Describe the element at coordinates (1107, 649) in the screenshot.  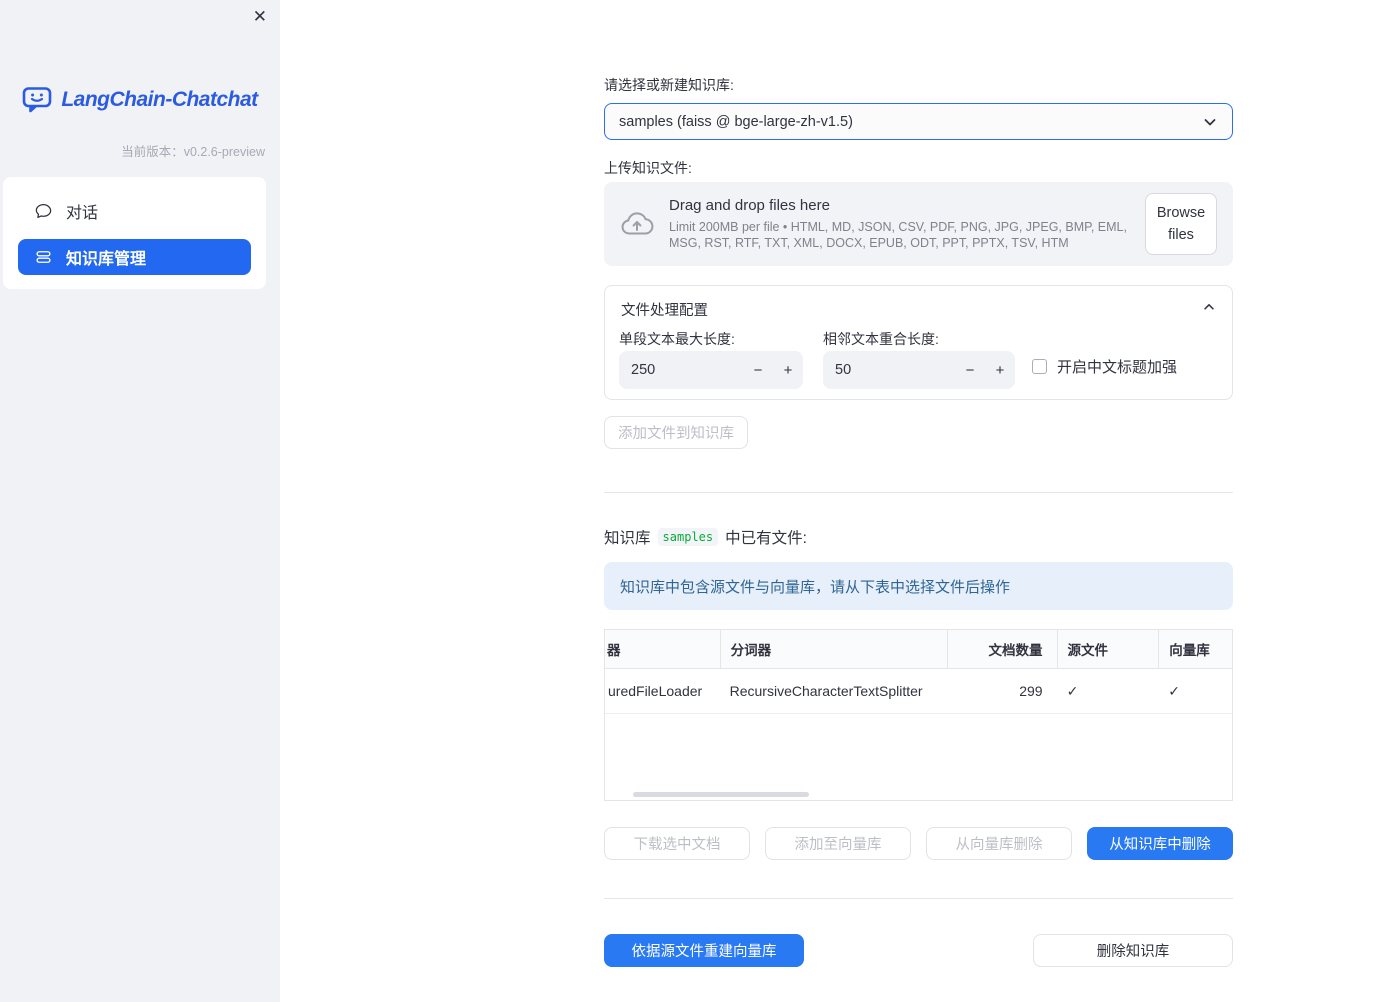
I see `column-header-source-file: 源文件` at that location.